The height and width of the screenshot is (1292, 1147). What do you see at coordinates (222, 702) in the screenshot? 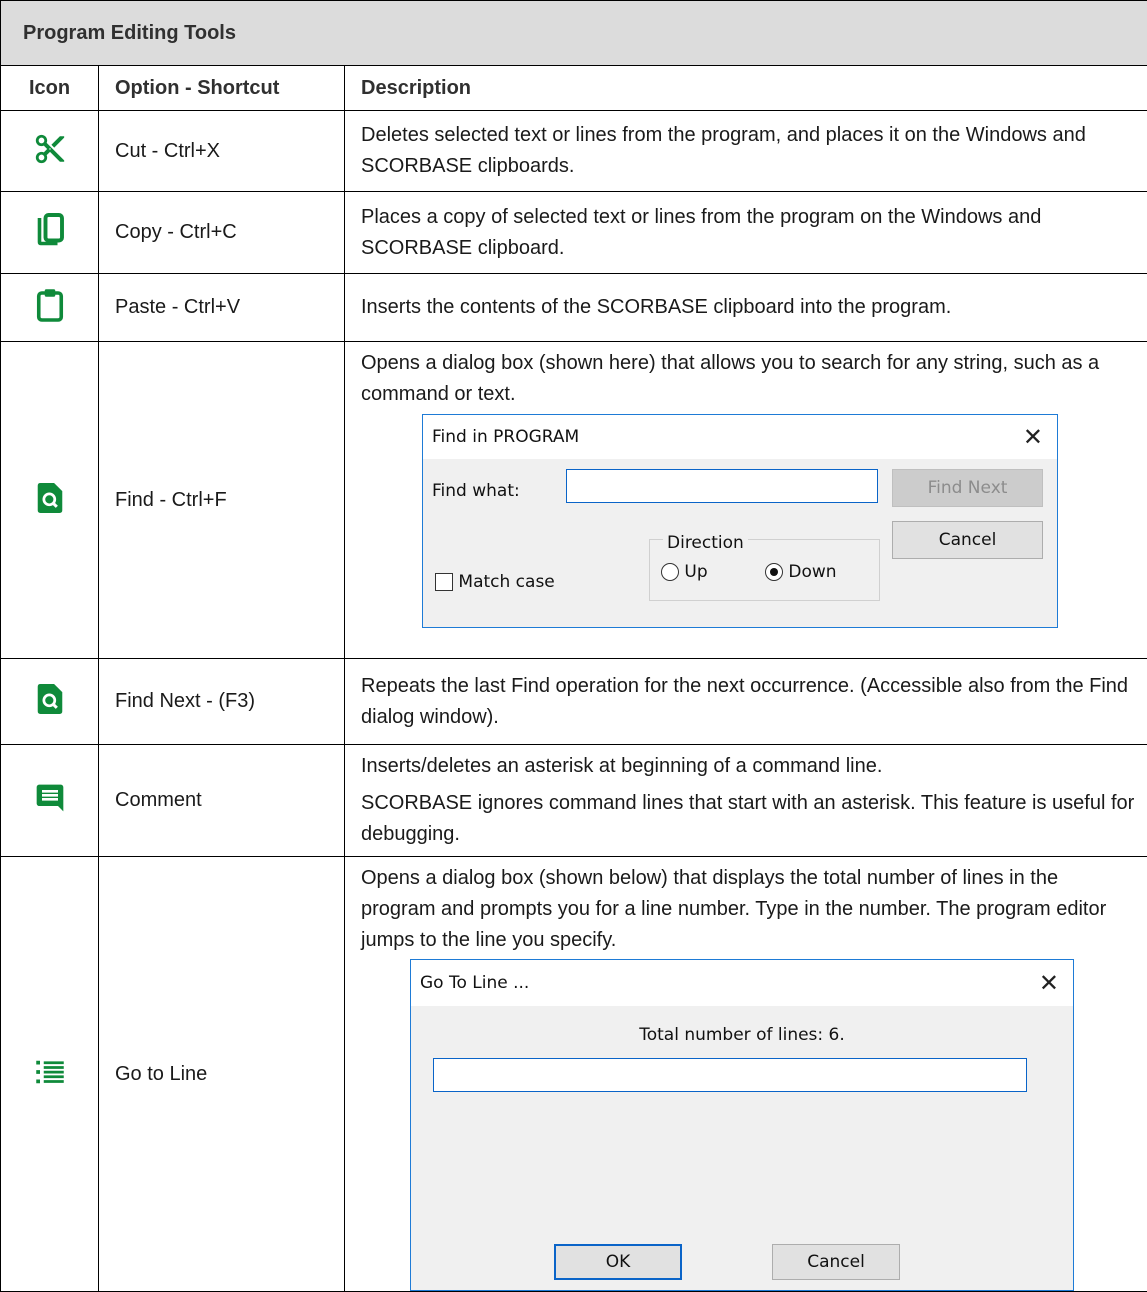
I see `option-find-next: Find Next - (F3)` at bounding box center [222, 702].